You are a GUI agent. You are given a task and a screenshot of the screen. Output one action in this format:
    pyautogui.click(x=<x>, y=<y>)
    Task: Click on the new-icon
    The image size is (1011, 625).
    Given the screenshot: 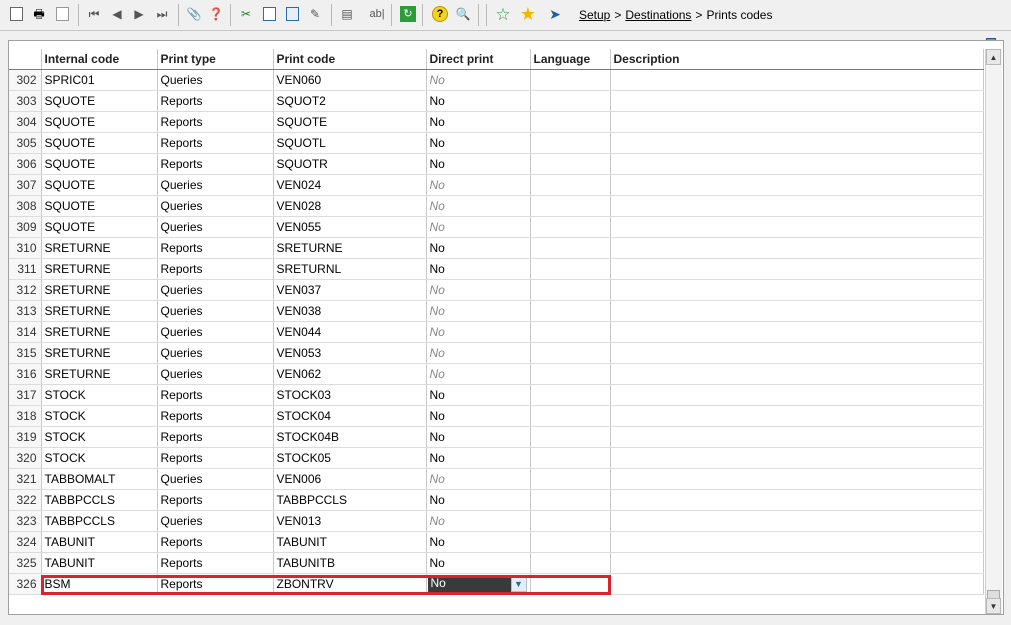 What is the action you would take?
    pyautogui.click(x=16, y=14)
    